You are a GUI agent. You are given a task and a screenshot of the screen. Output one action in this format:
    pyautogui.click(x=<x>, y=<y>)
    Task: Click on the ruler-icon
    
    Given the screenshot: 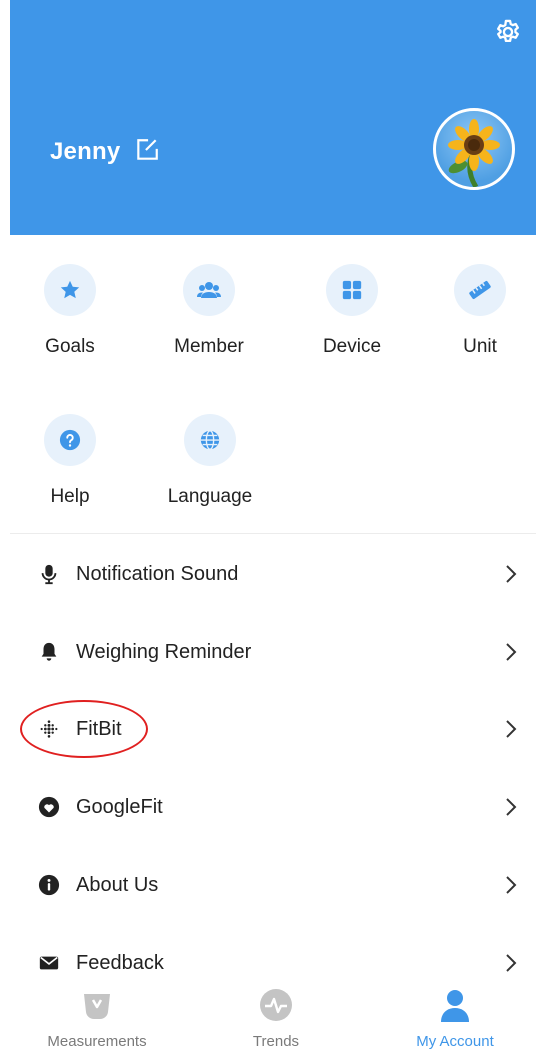 What is the action you would take?
    pyautogui.click(x=480, y=290)
    